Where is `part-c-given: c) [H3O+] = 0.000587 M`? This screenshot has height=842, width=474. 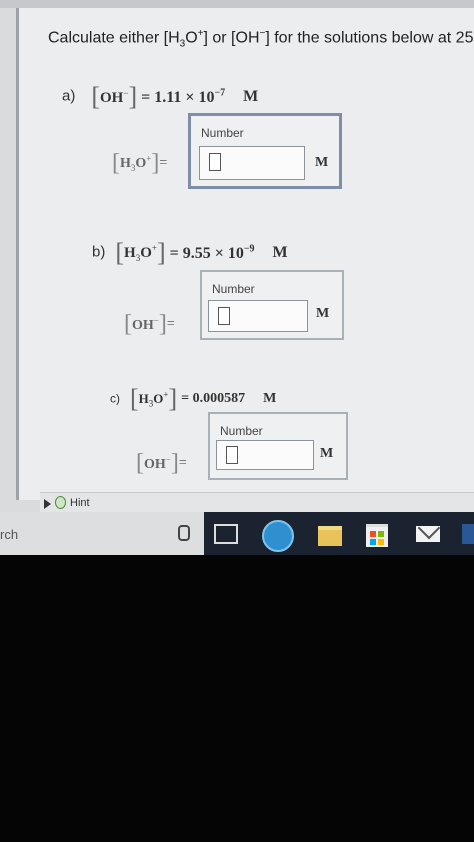
part-c-given: c) [H3O+] = 0.000587 M is located at coordinates (193, 398).